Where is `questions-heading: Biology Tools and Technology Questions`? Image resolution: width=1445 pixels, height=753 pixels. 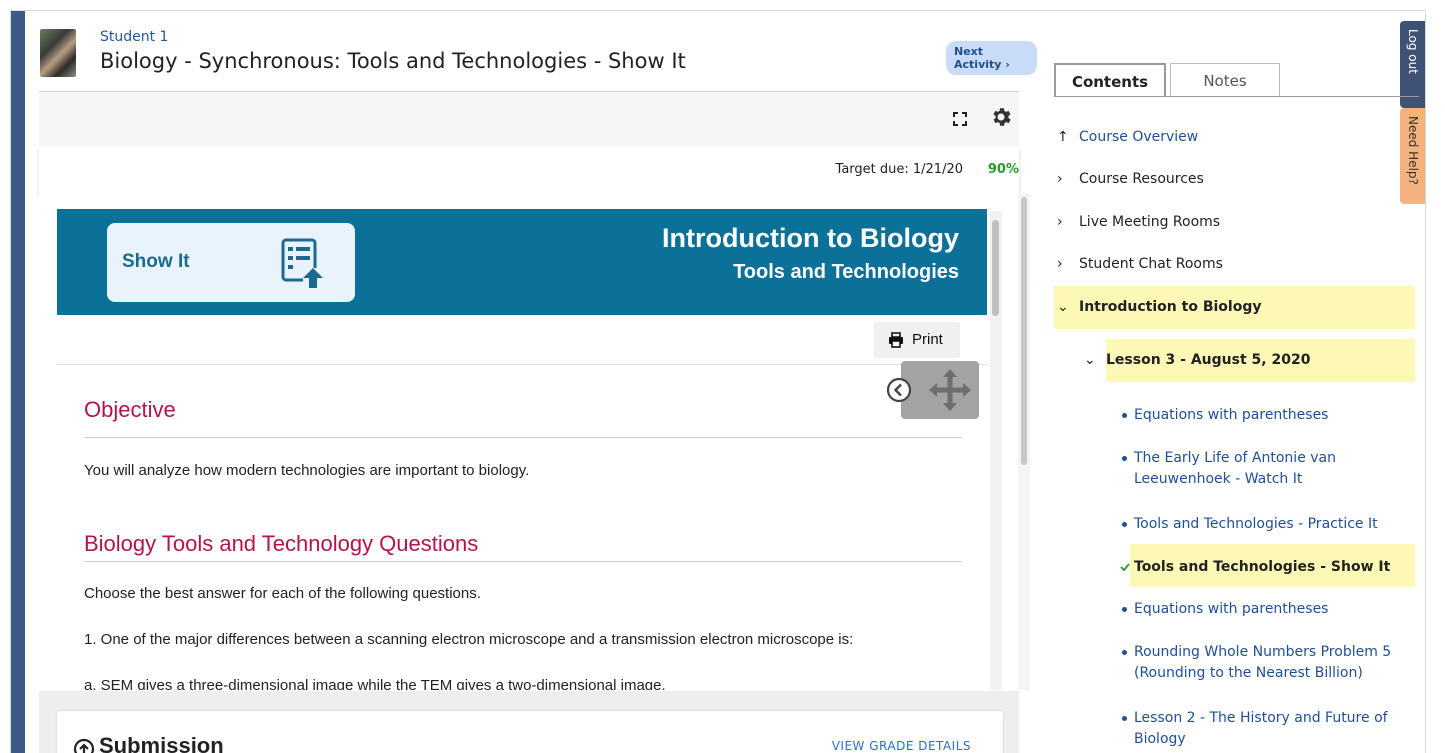 questions-heading: Biology Tools and Technology Questions is located at coordinates (281, 543).